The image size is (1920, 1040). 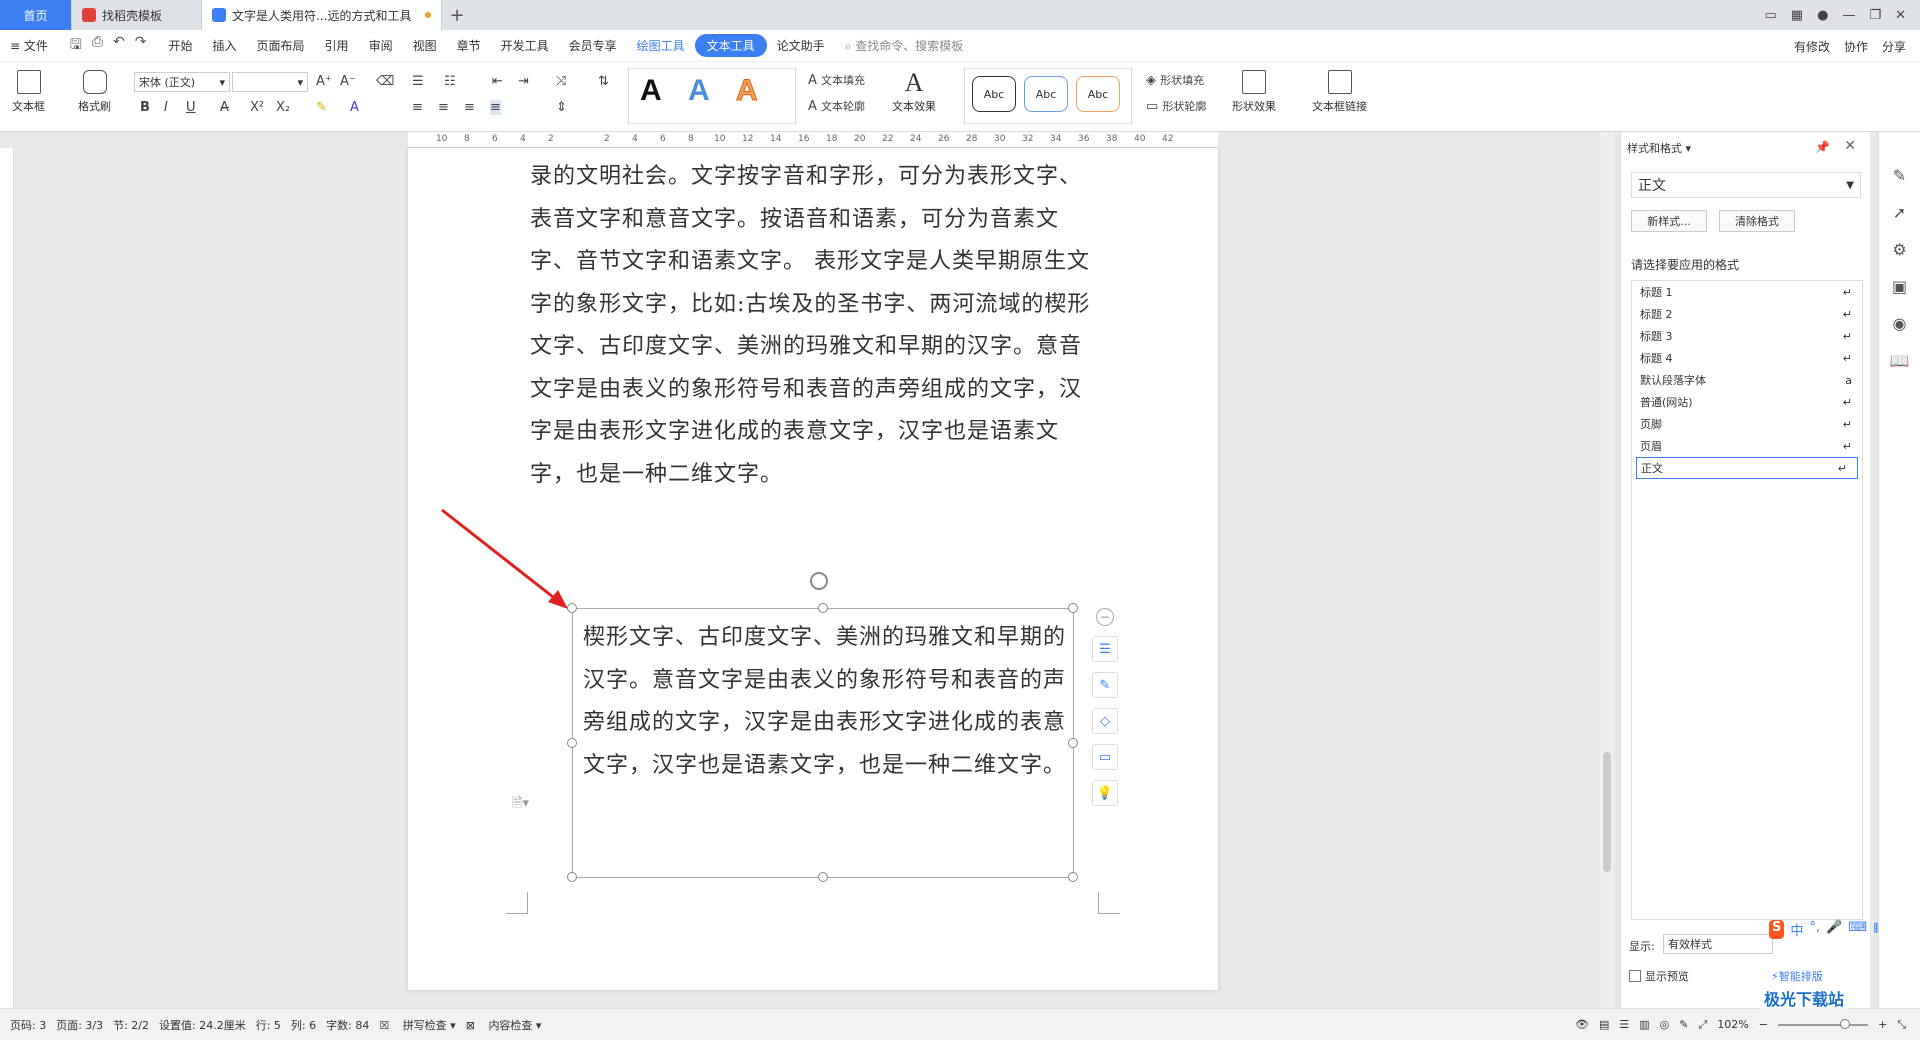 What do you see at coordinates (525, 45) in the screenshot?
I see `menu-developer: 开发工具` at bounding box center [525, 45].